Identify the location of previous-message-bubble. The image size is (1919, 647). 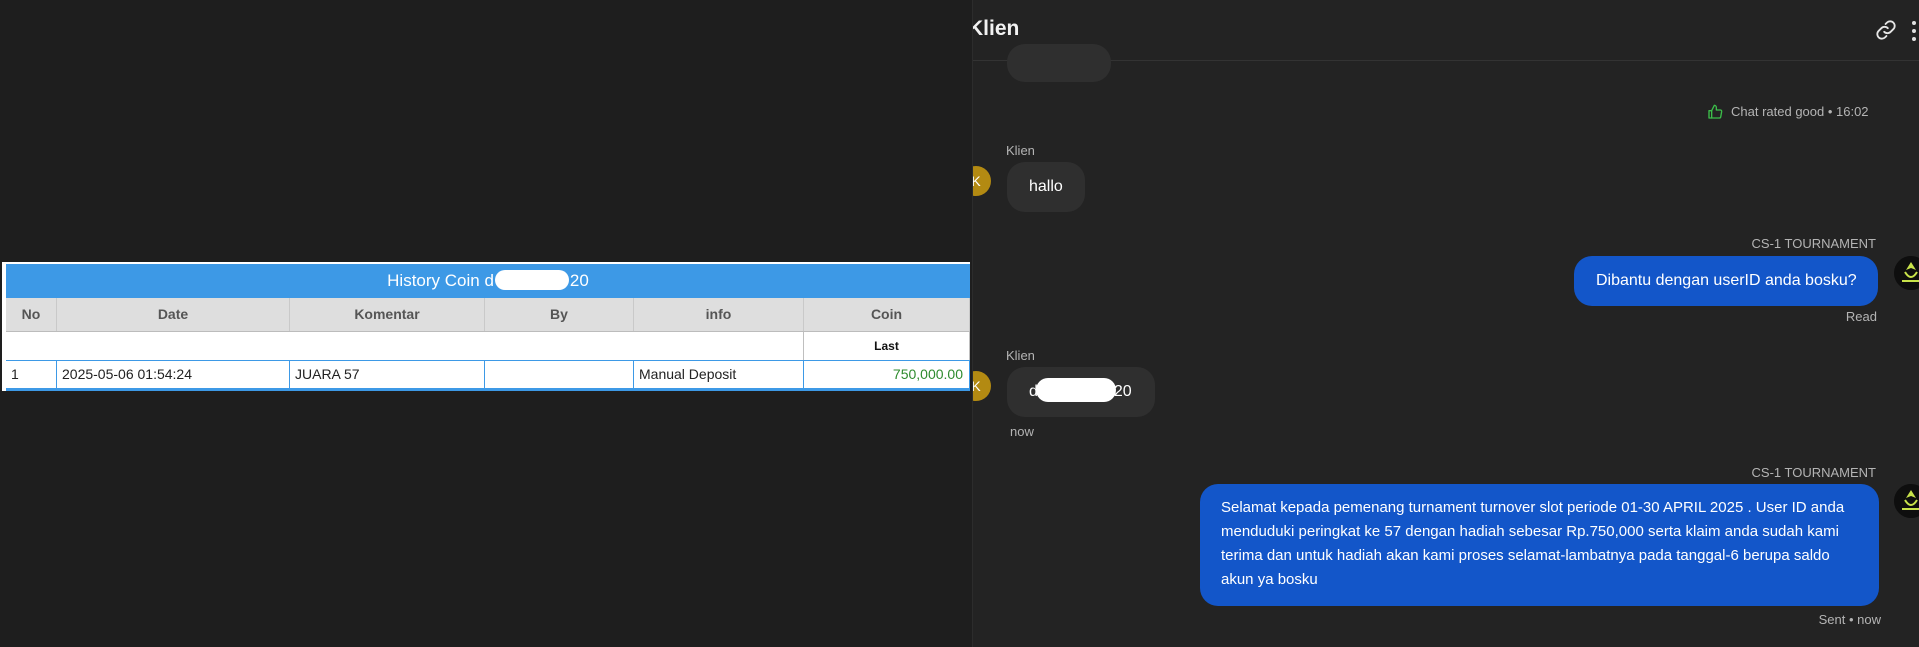
(1059, 63).